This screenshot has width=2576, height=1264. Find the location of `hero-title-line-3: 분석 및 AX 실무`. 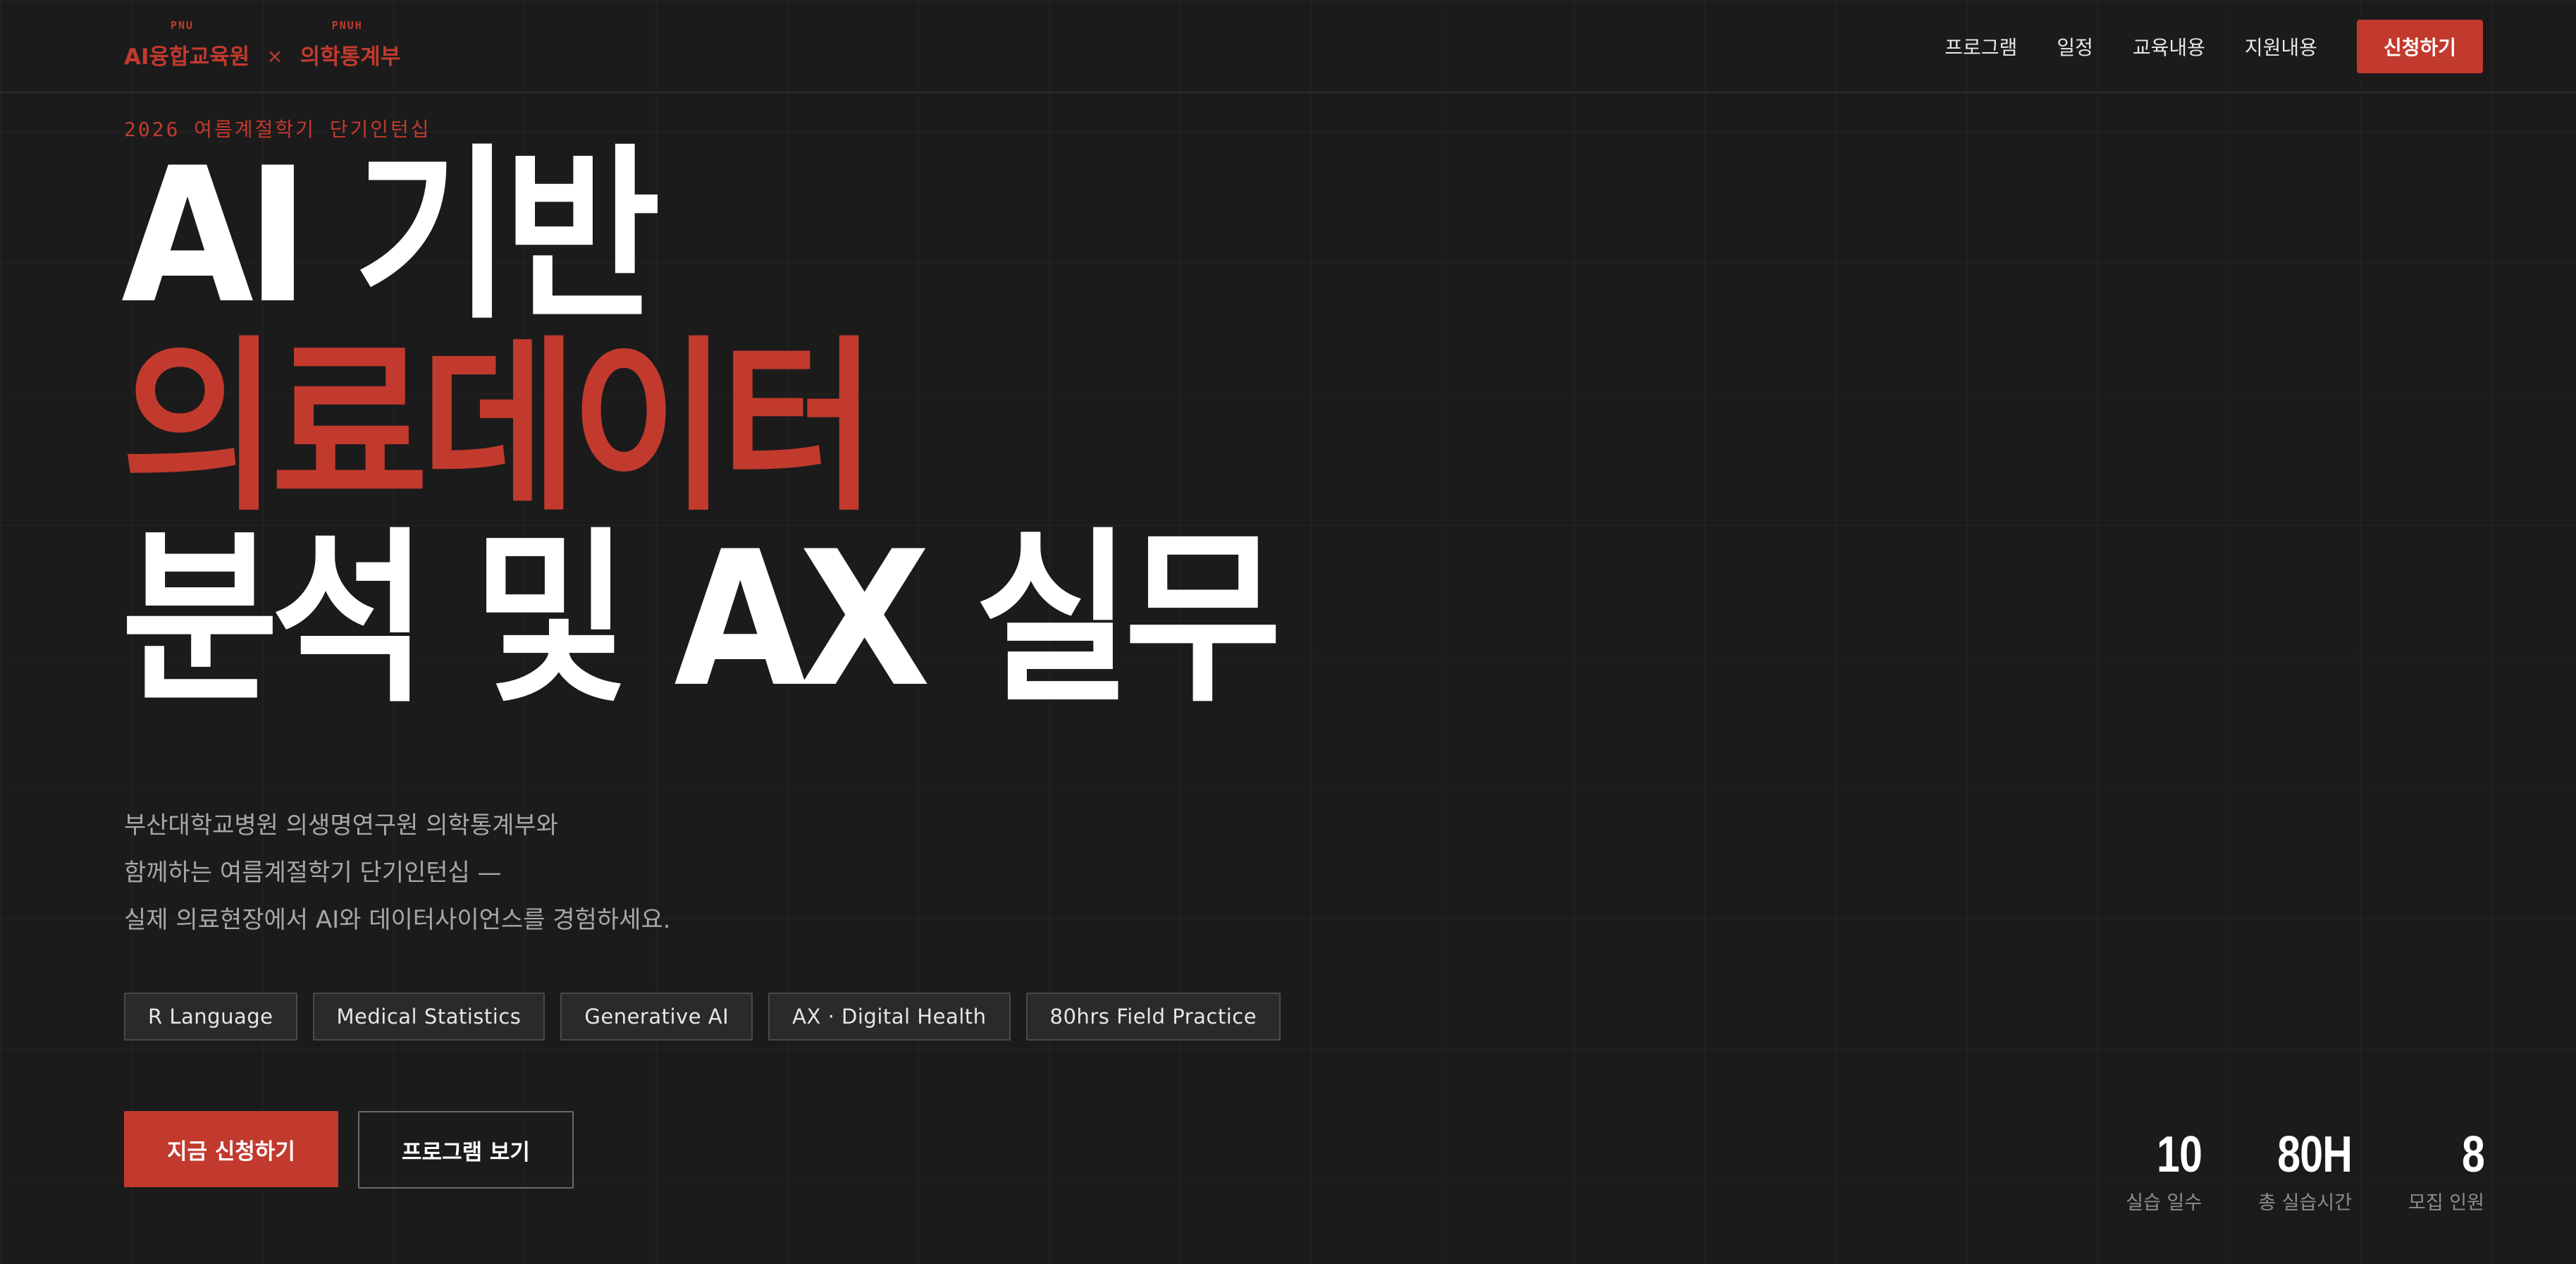

hero-title-line-3: 분석 및 AX 실무 is located at coordinates (701, 620).